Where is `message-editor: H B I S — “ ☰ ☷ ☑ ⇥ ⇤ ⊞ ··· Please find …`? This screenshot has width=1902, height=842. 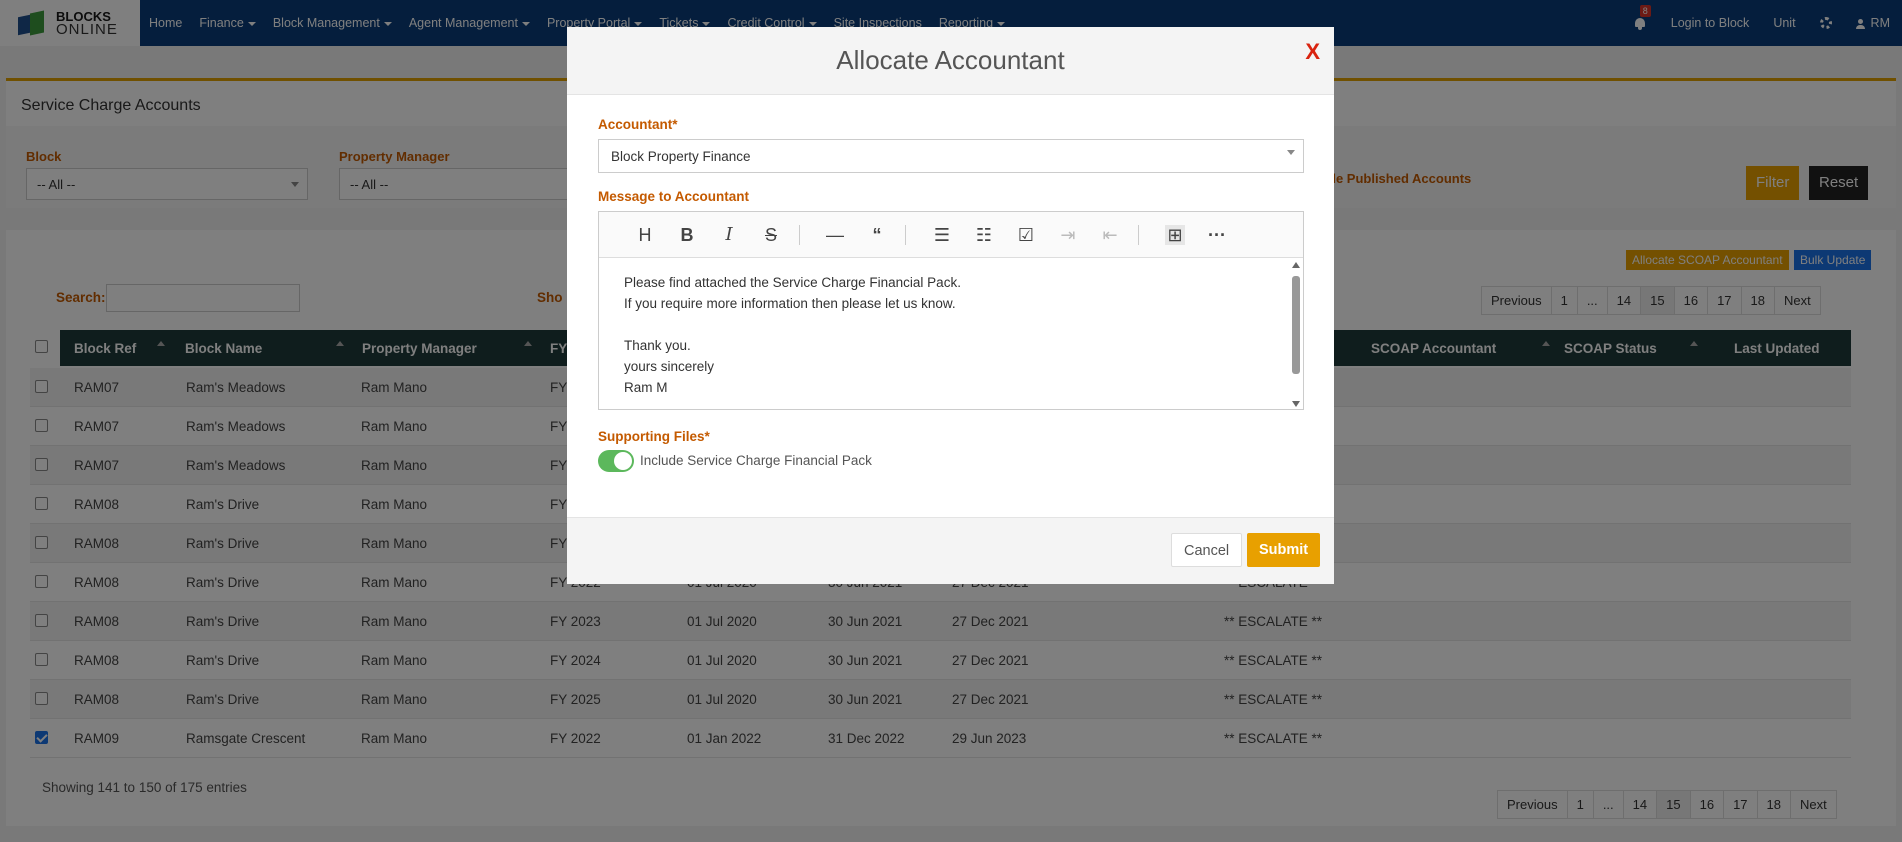 message-editor: H B I S — “ ☰ ☷ ☑ ⇥ ⇤ ⊞ ··· Please find … is located at coordinates (951, 310).